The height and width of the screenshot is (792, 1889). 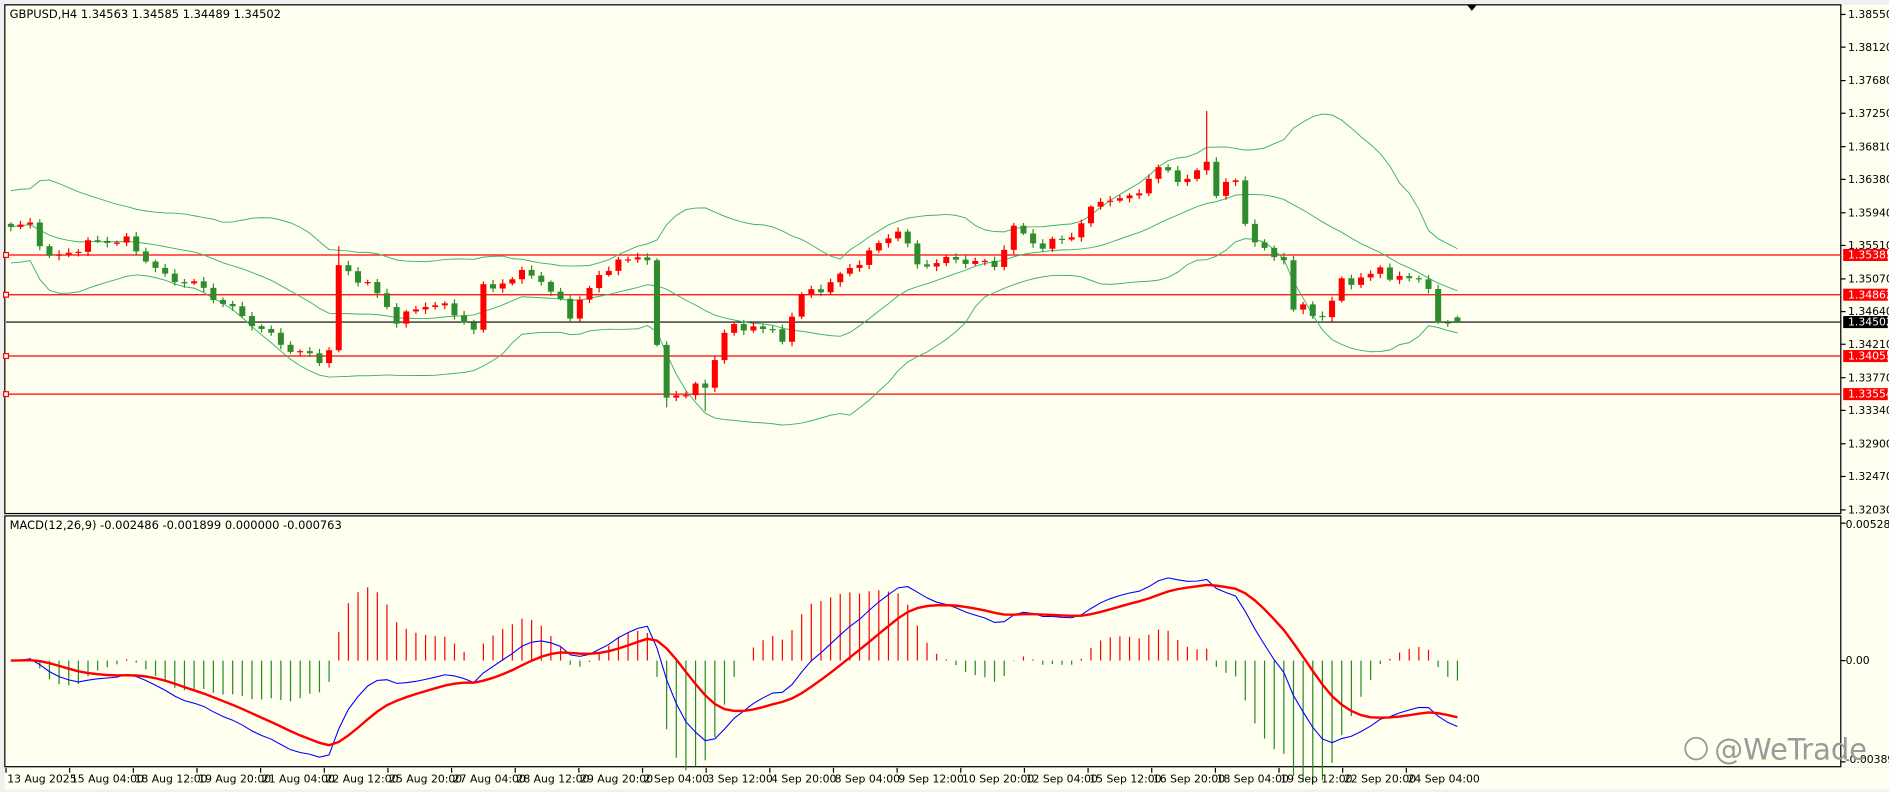 I want to click on time-tick-label: 22 Sep 20:00, so click(x=1380, y=778).